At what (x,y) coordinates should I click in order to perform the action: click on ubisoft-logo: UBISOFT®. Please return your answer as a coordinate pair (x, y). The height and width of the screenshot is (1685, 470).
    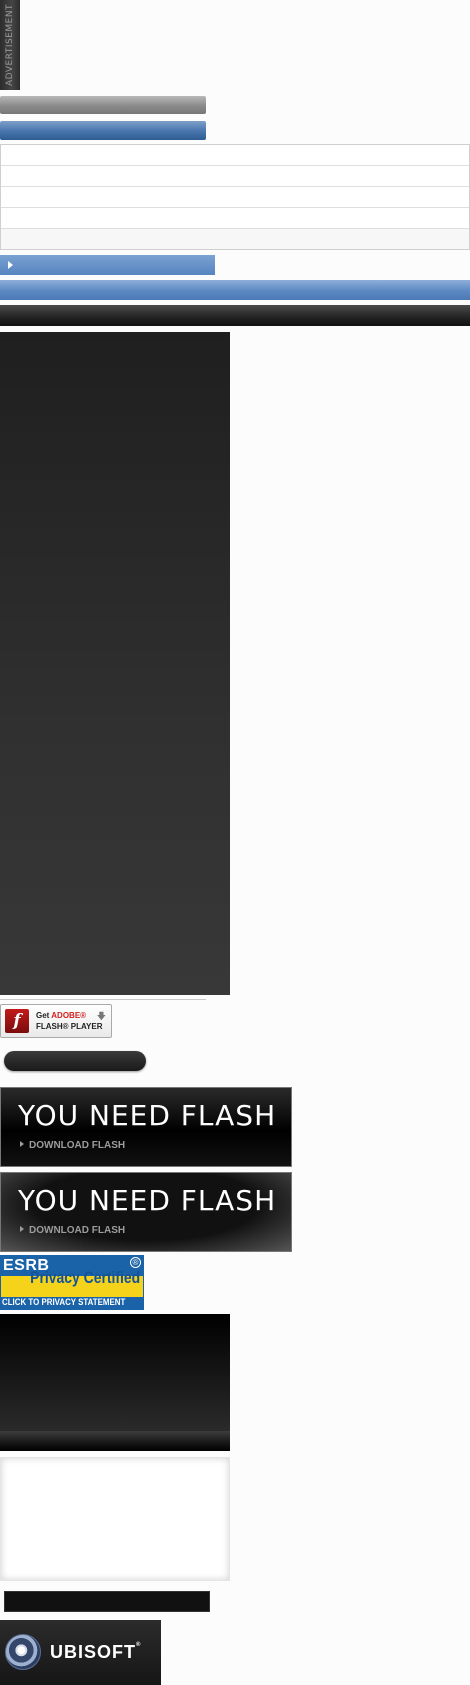
    Looking at the image, I should click on (80, 1652).